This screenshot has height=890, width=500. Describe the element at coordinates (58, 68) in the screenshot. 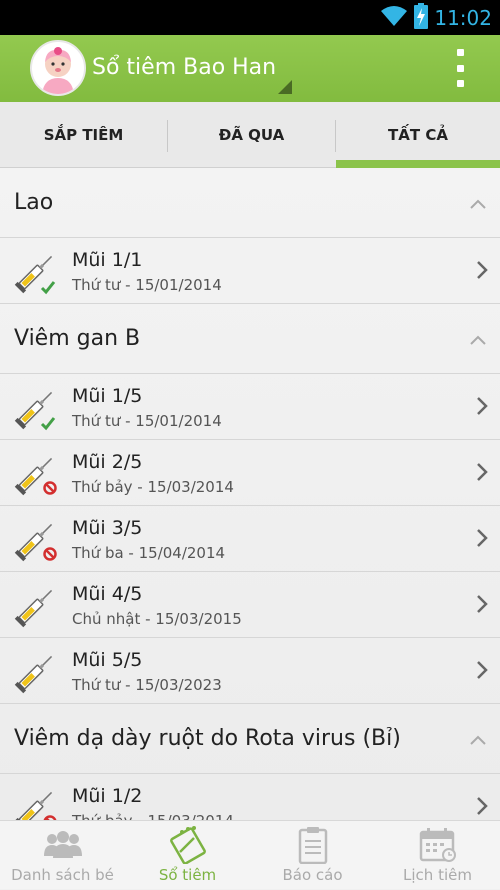

I see `baby-avatar` at that location.